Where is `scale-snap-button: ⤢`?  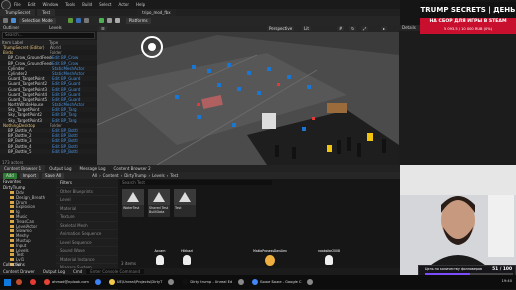
scale-snap-button: ⤢ is located at coordinates (365, 28).